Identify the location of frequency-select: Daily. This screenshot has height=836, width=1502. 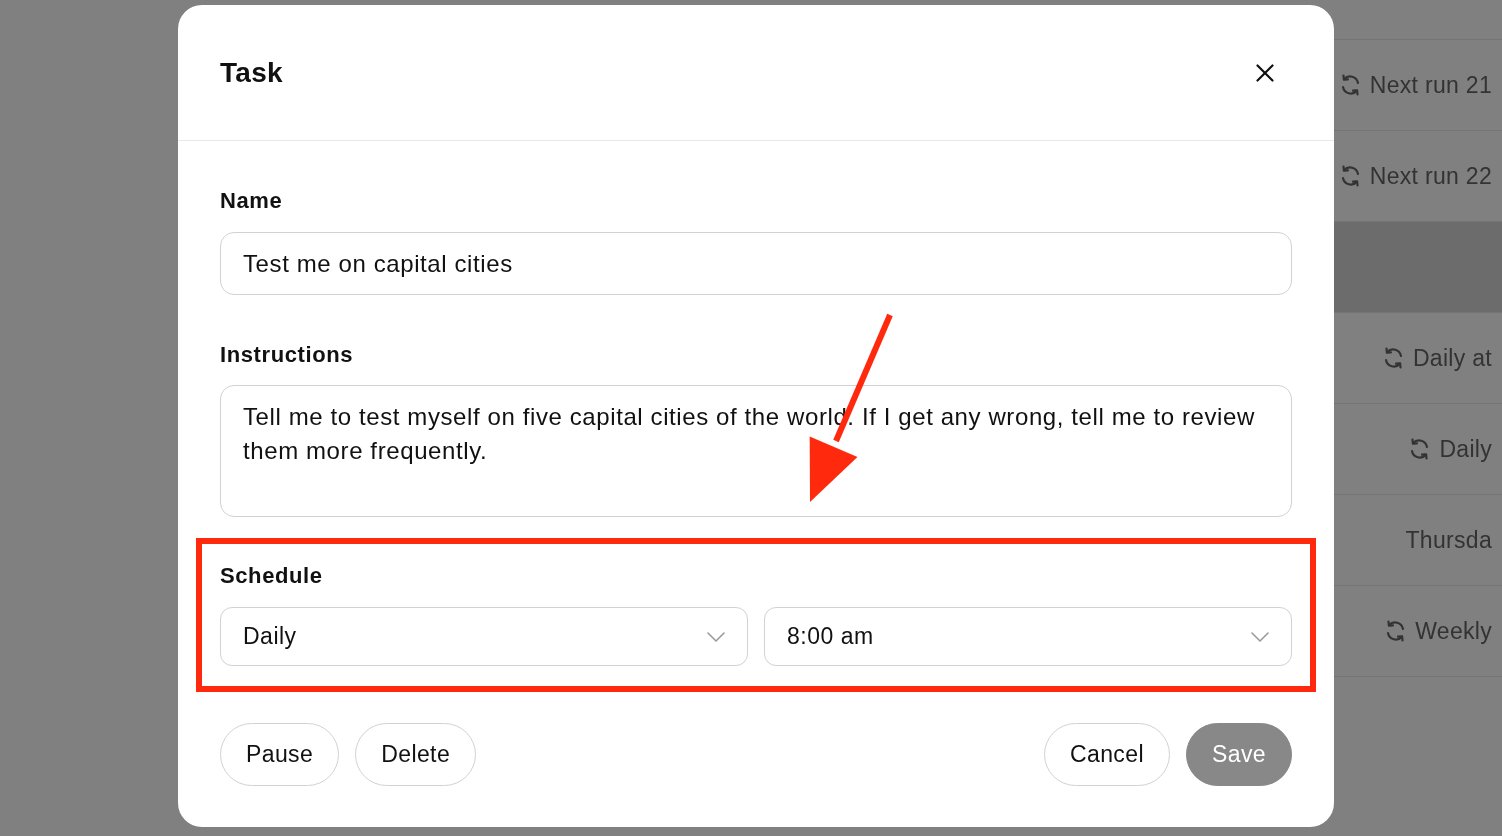
(484, 636).